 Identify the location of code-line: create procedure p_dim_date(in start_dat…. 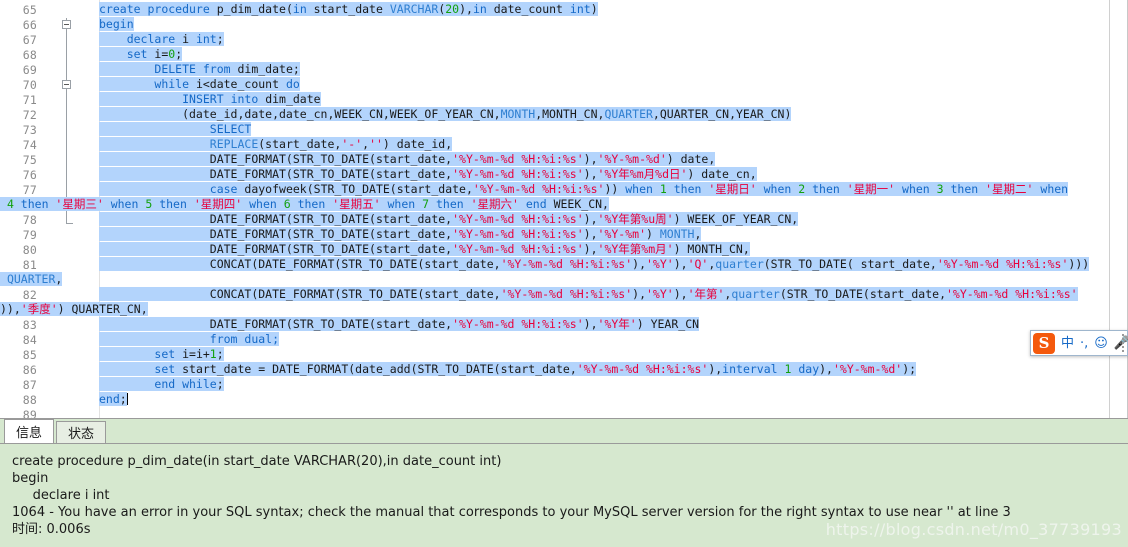
(348, 9).